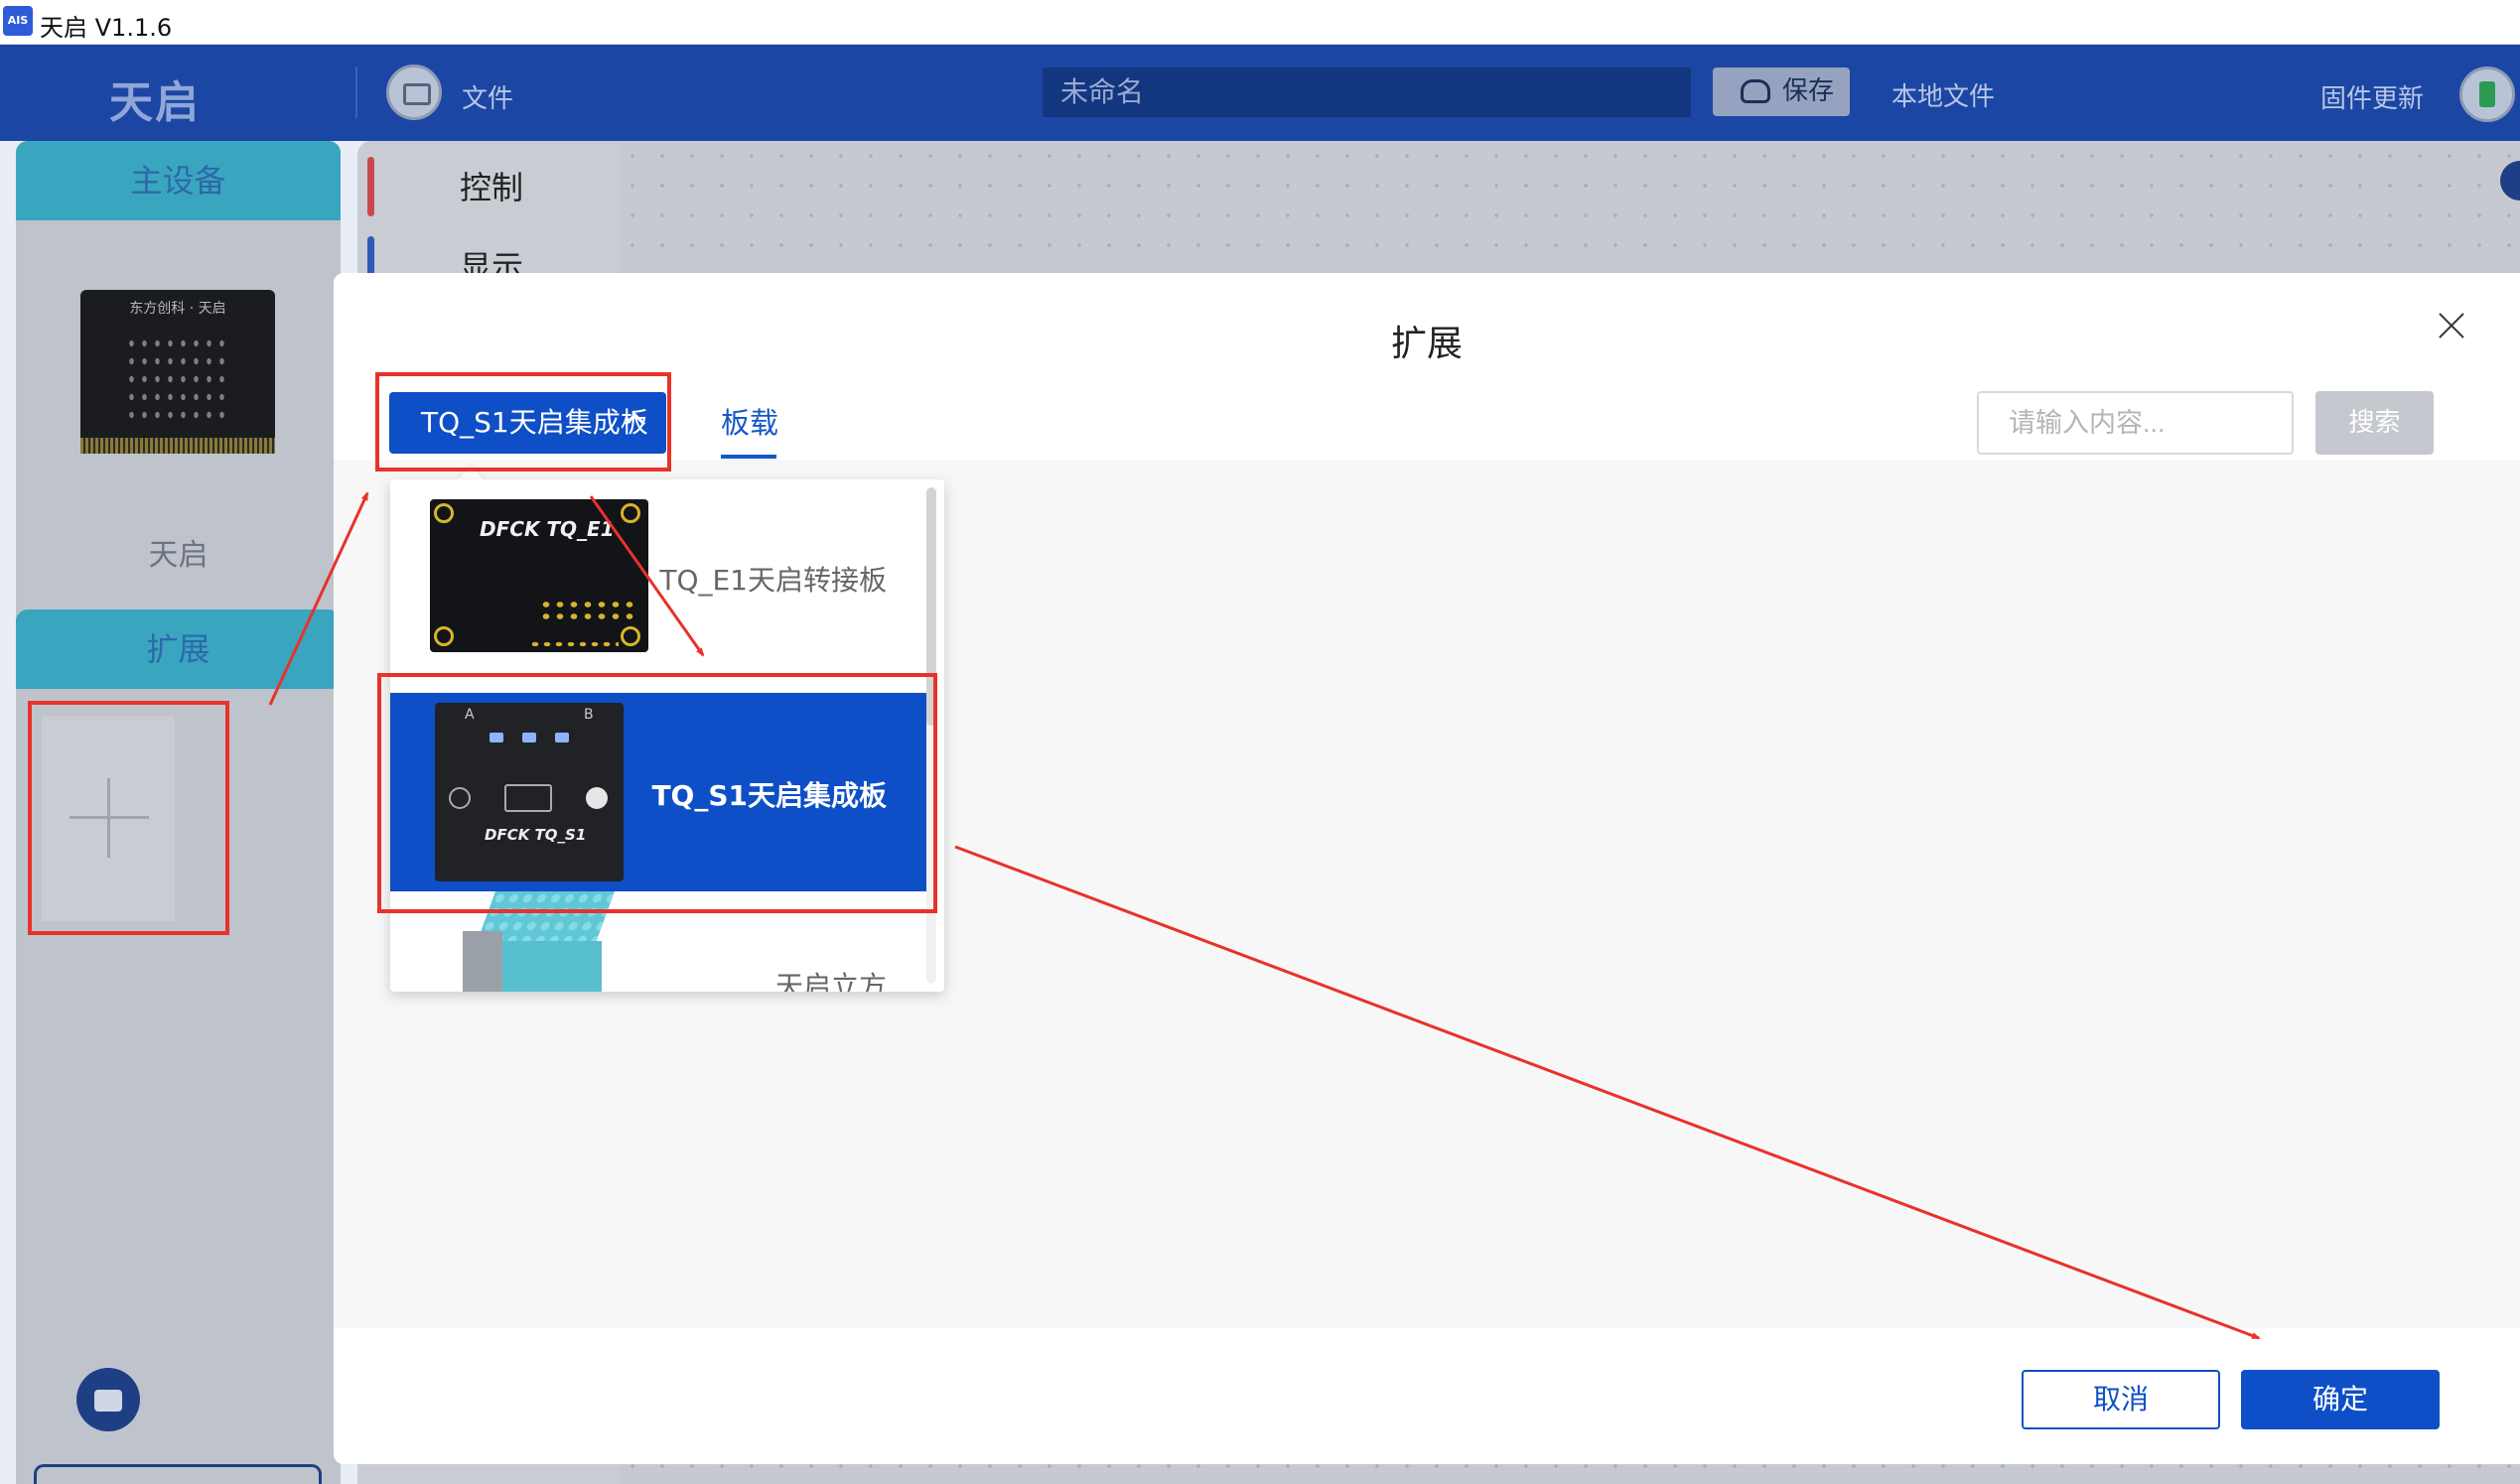  I want to click on edge-connector, so click(177, 446).